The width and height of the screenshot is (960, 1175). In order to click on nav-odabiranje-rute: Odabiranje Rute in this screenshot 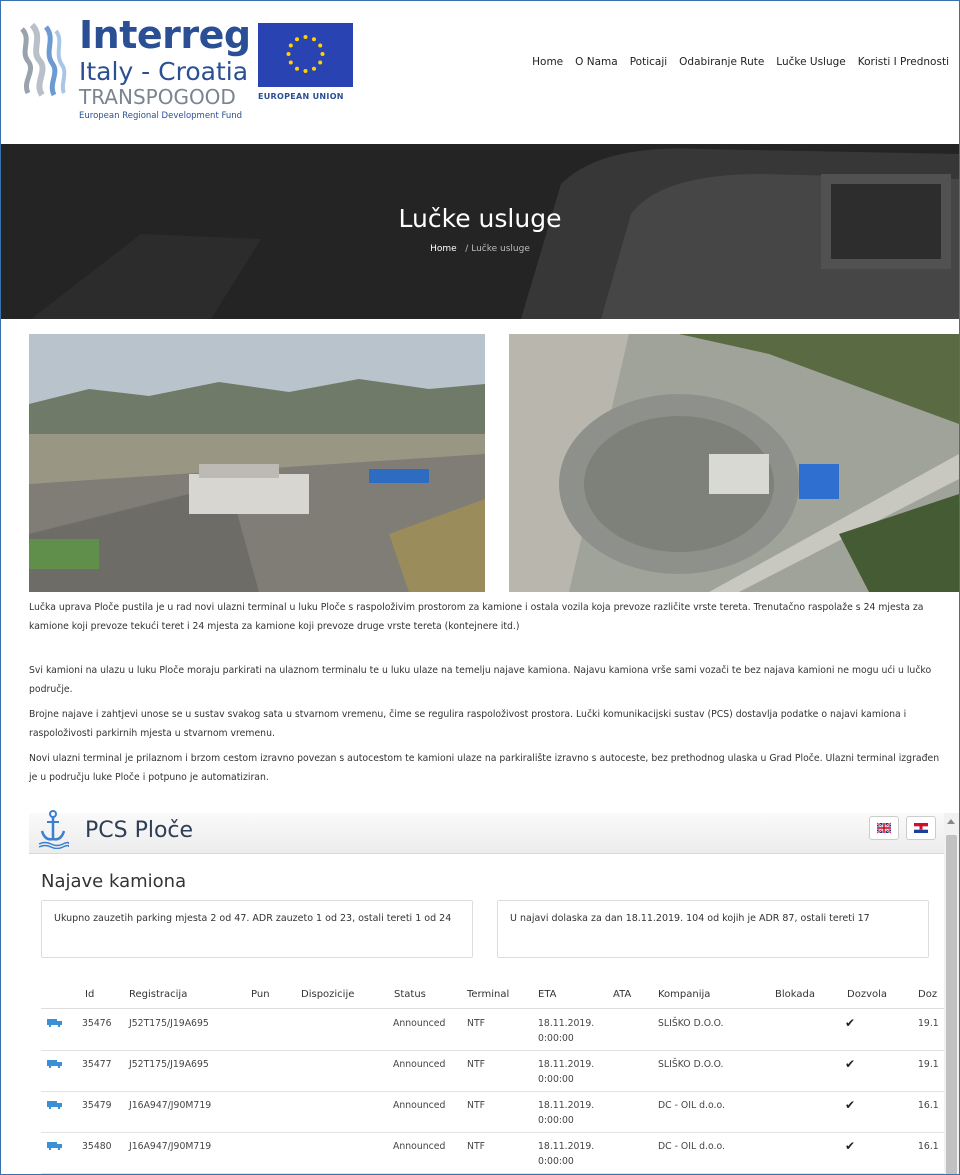, I will do `click(721, 62)`.